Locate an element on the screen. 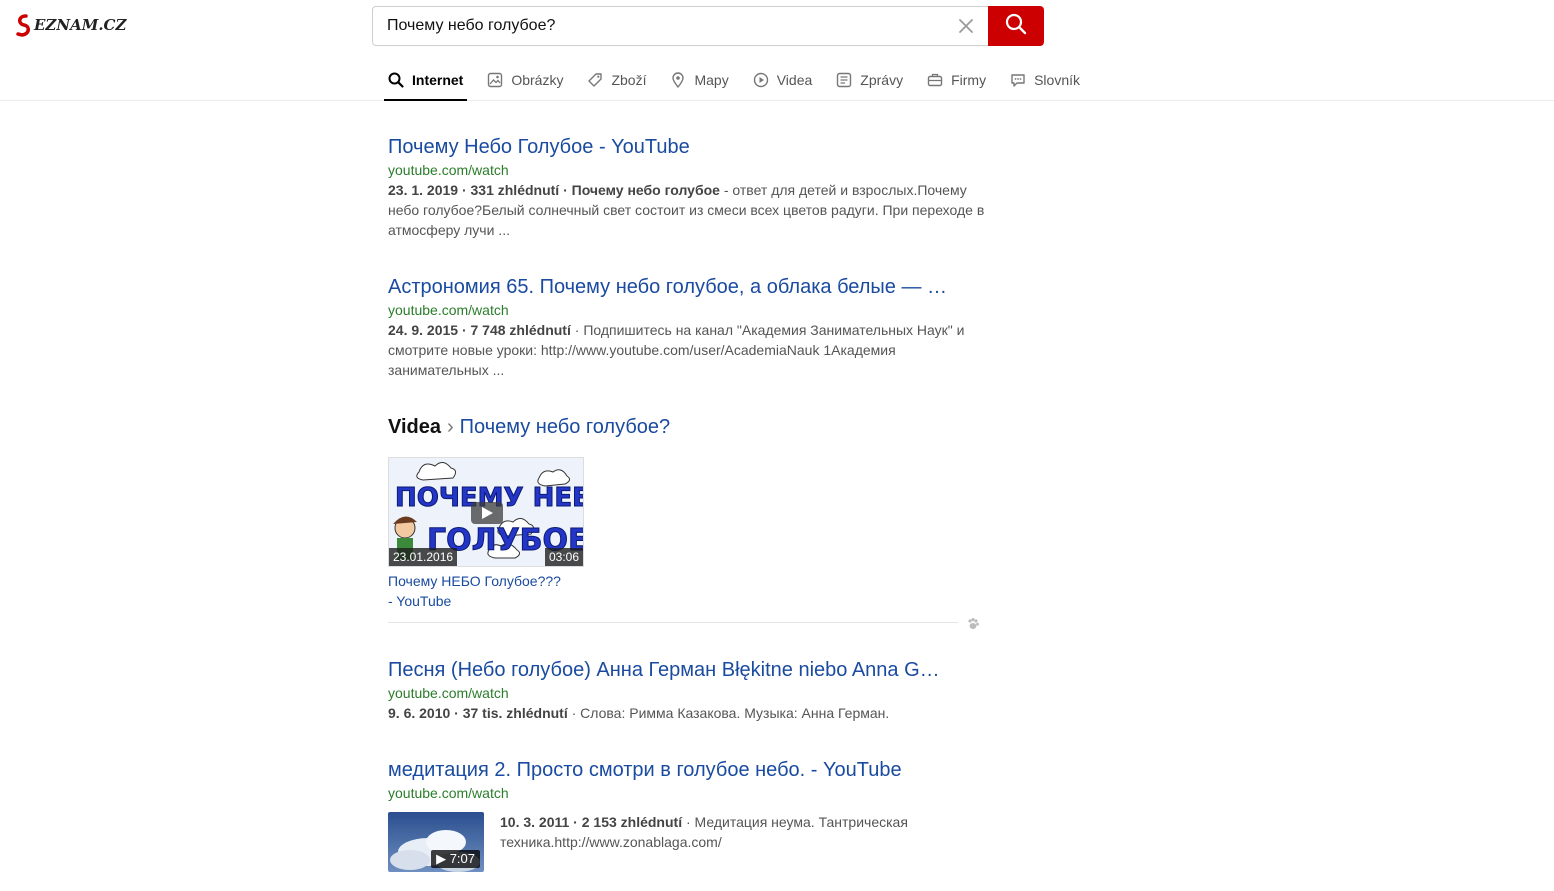 Image resolution: width=1554 pixels, height=891 pixels. search-button is located at coordinates (1016, 26).